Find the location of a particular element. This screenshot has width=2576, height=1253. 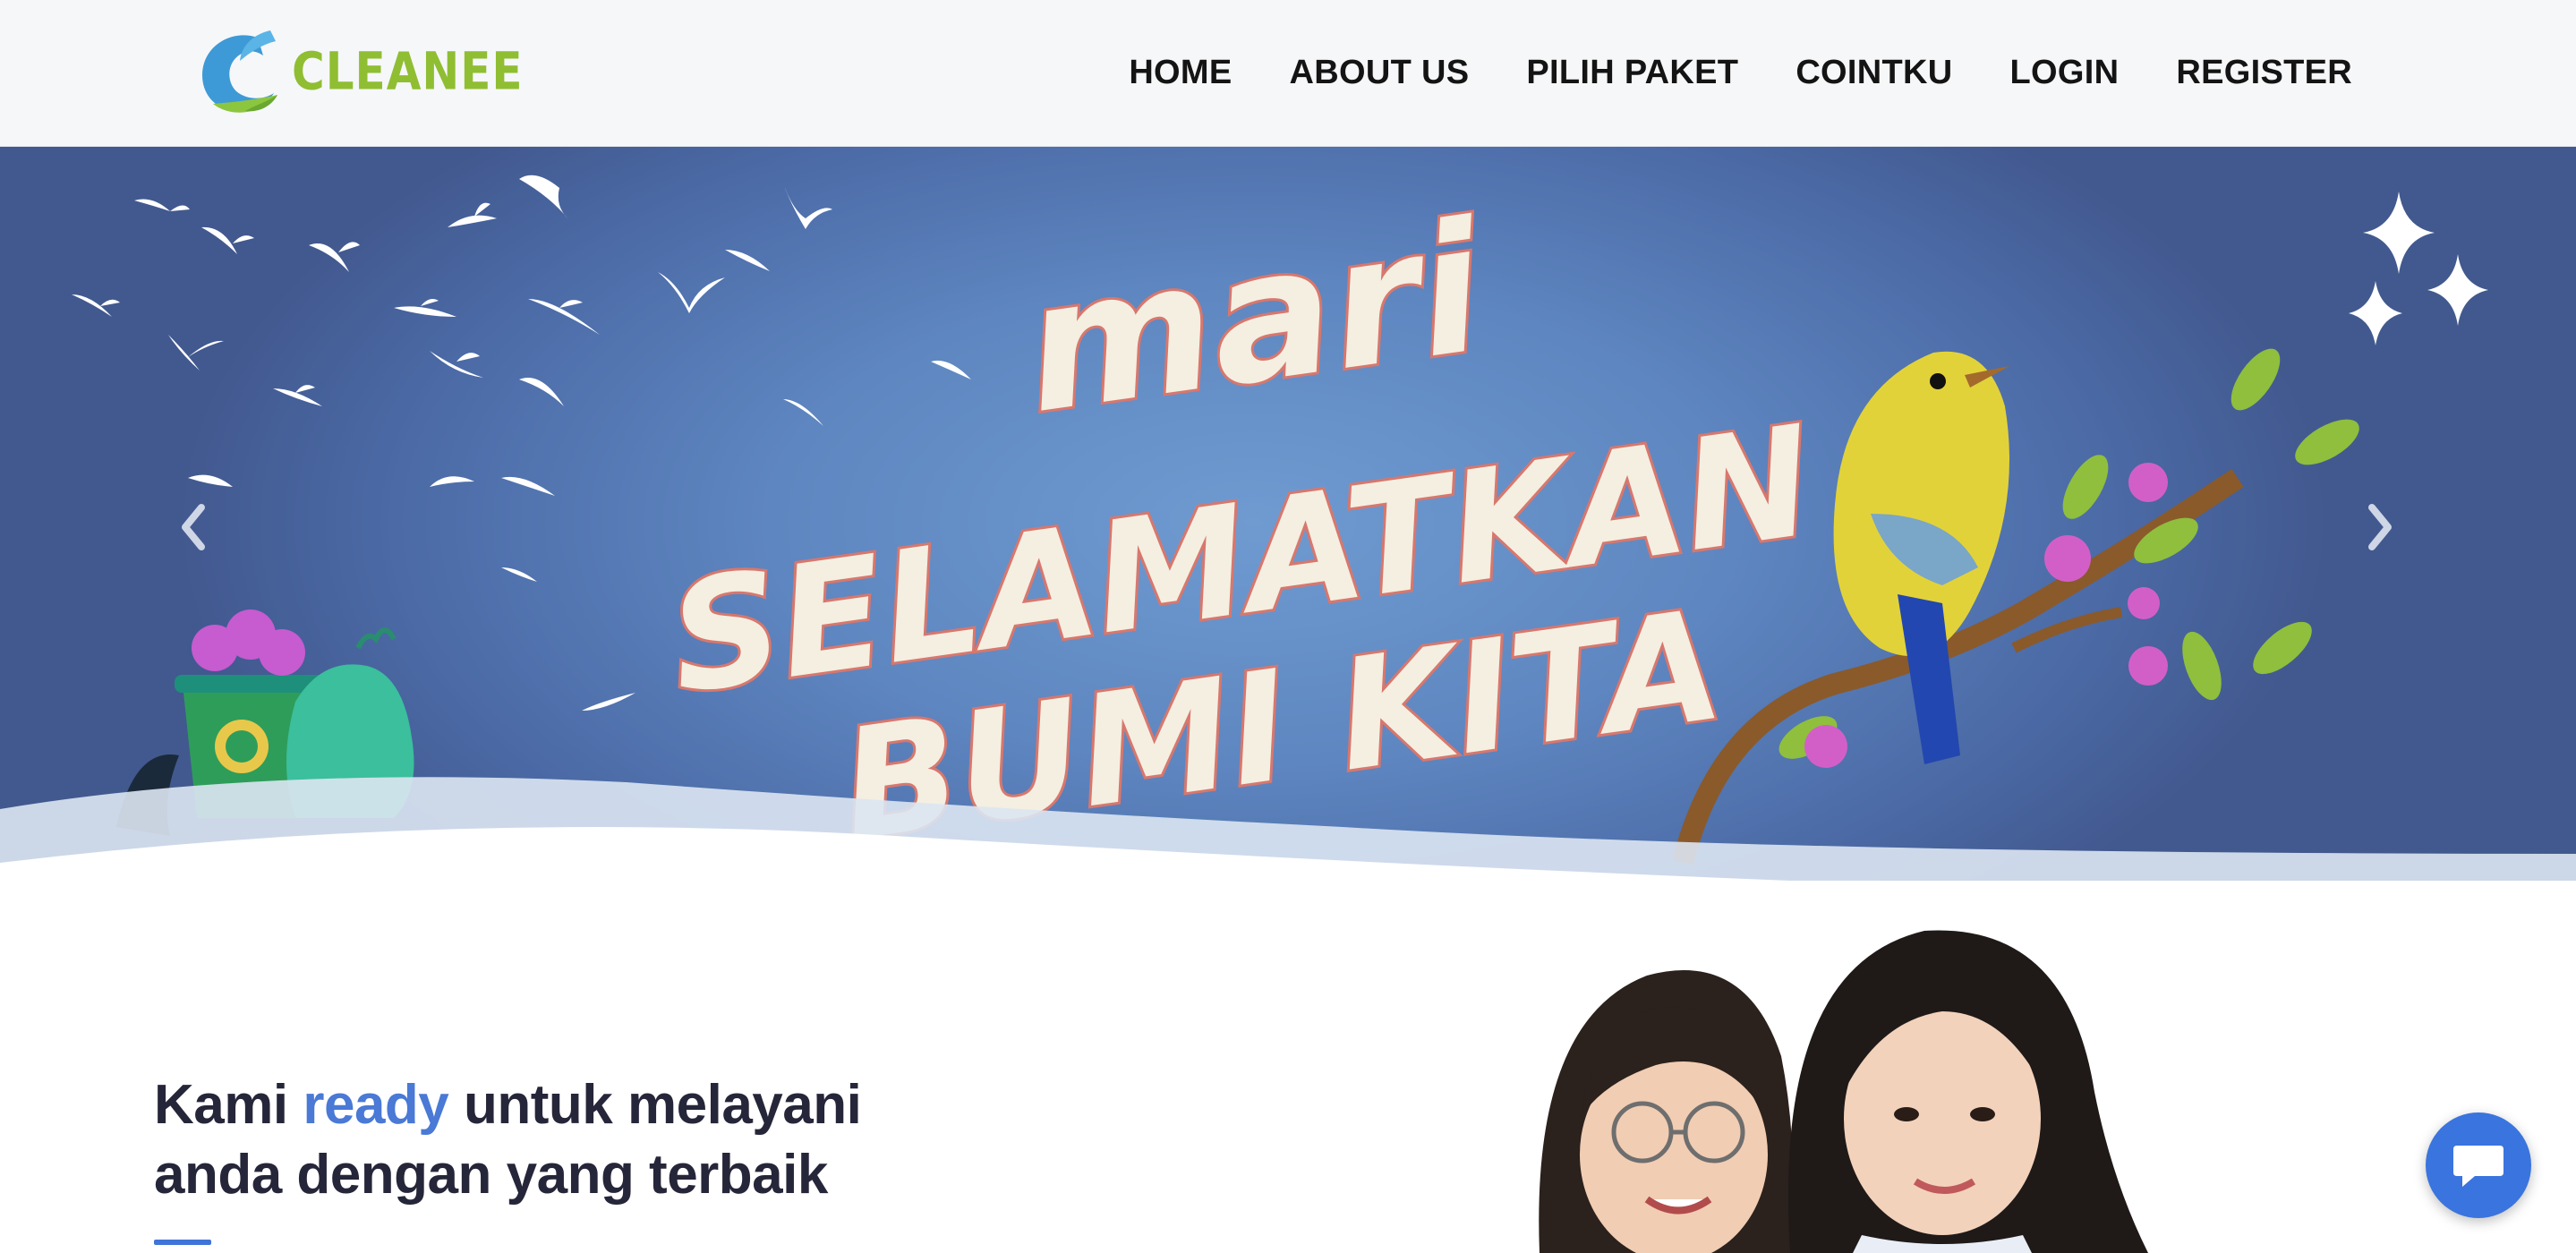

nav-login: LOGIN is located at coordinates (2065, 73).